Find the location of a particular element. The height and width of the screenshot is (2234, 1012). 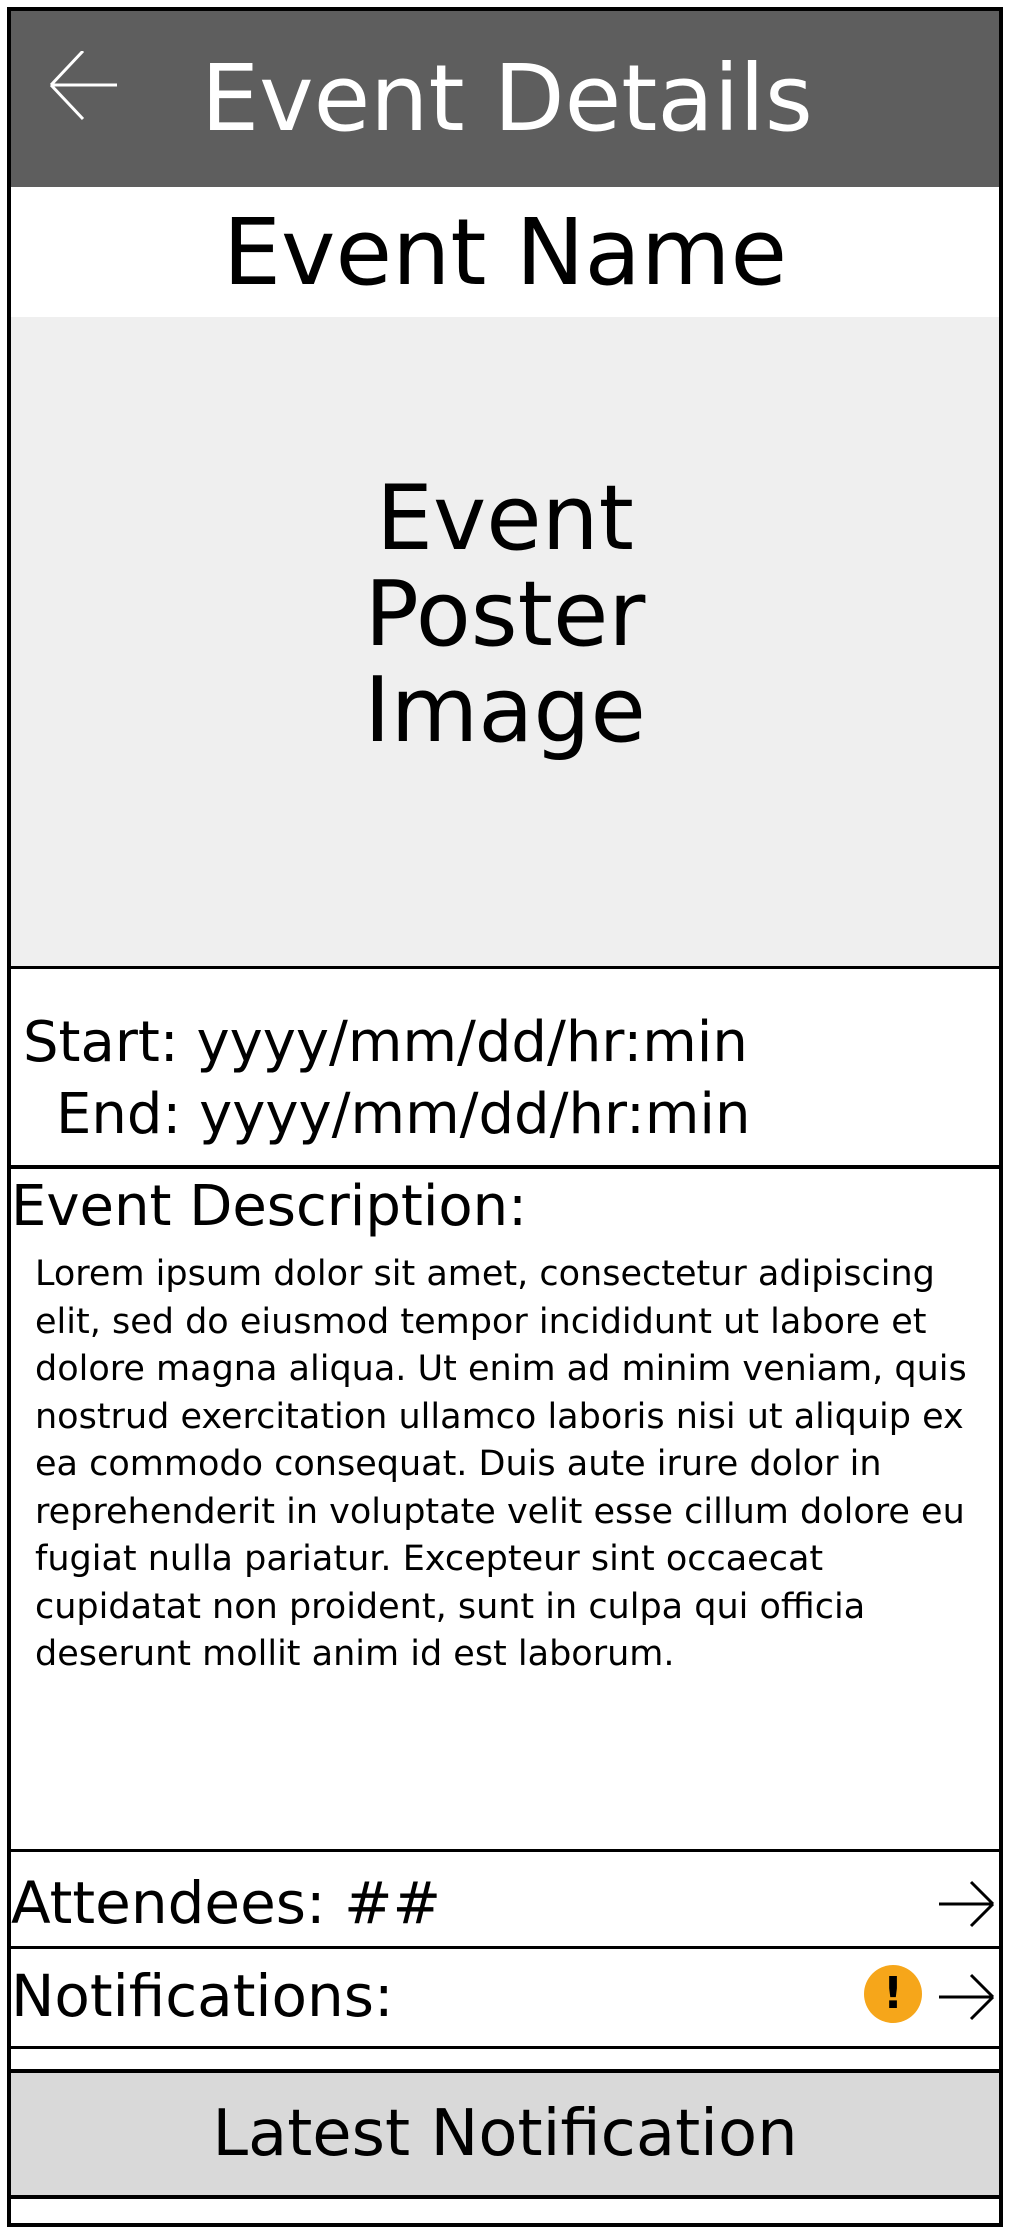

page-title: Event Details is located at coordinates (507, 98).